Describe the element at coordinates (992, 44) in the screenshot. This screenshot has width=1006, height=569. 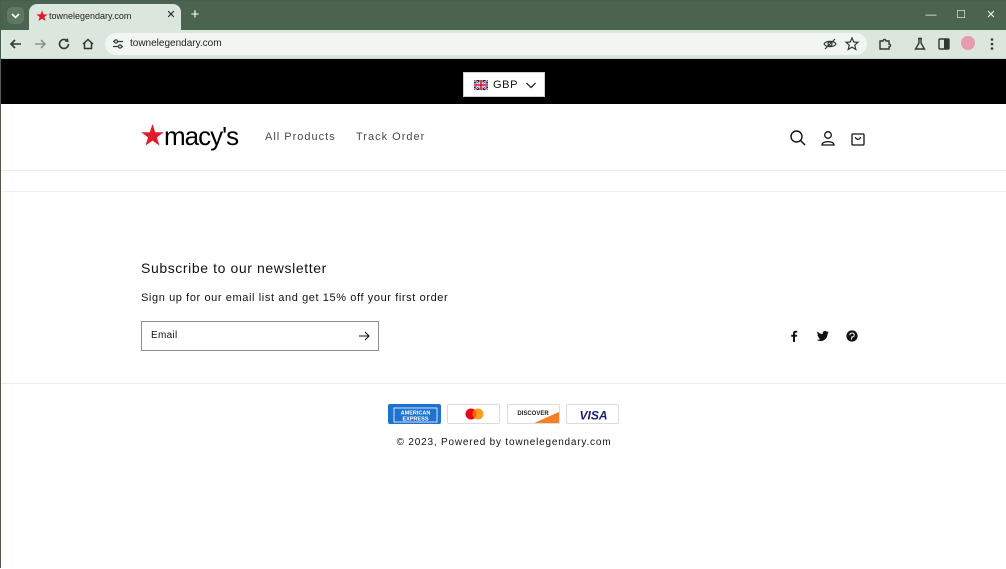
I see `menu-kebab-icon` at that location.